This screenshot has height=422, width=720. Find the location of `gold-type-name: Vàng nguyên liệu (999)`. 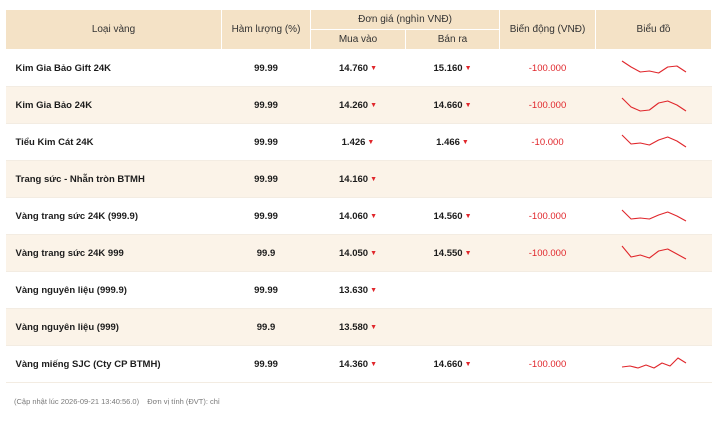

gold-type-name: Vàng nguyên liệu (999) is located at coordinates (67, 327).